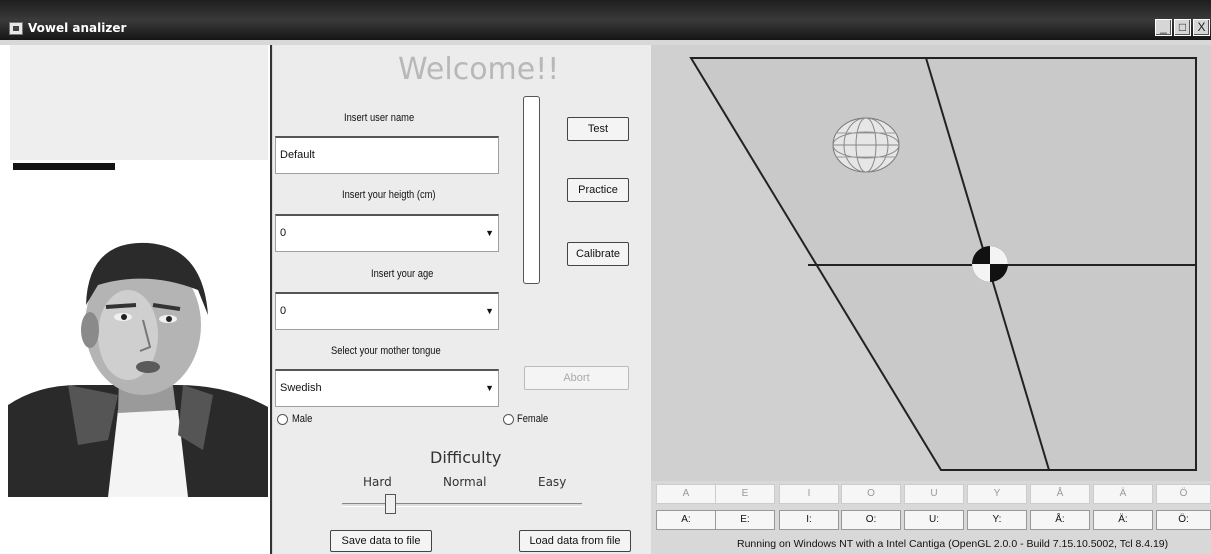  What do you see at coordinates (686, 494) in the screenshot?
I see `vowel-key-short: A` at bounding box center [686, 494].